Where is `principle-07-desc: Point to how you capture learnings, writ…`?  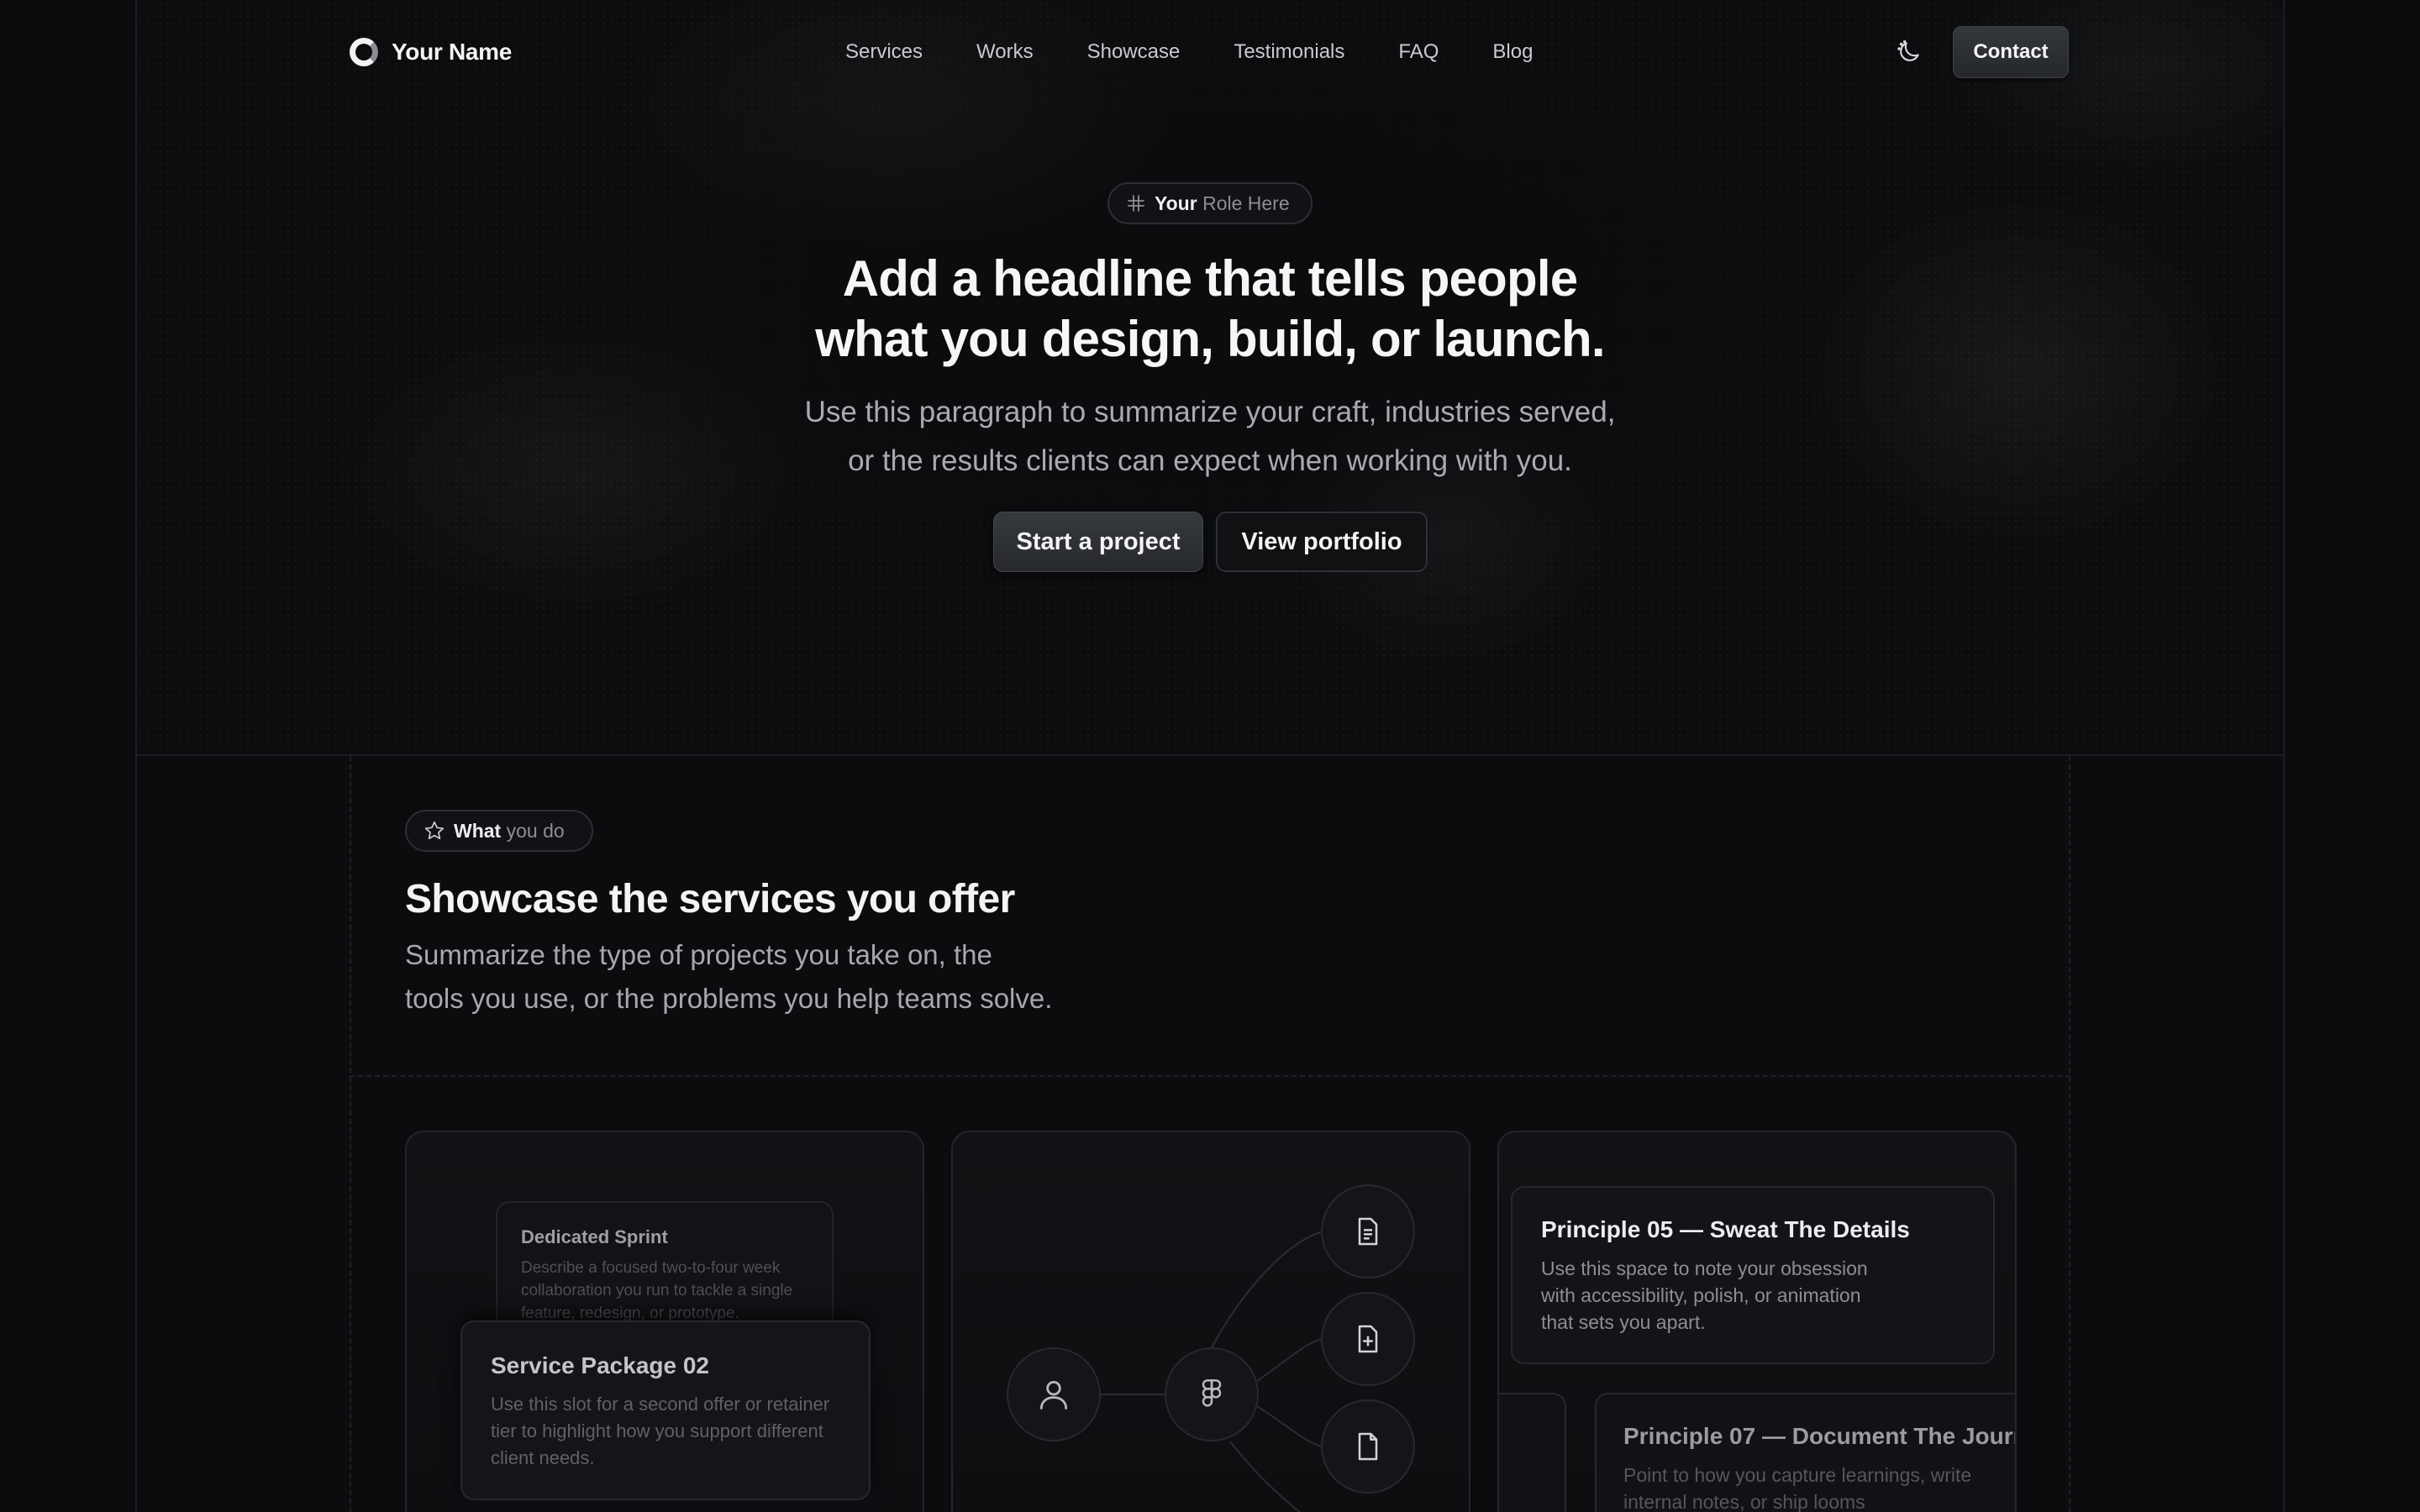
principle-07-desc: Point to how you capture learnings, writ… is located at coordinates (1798, 1488).